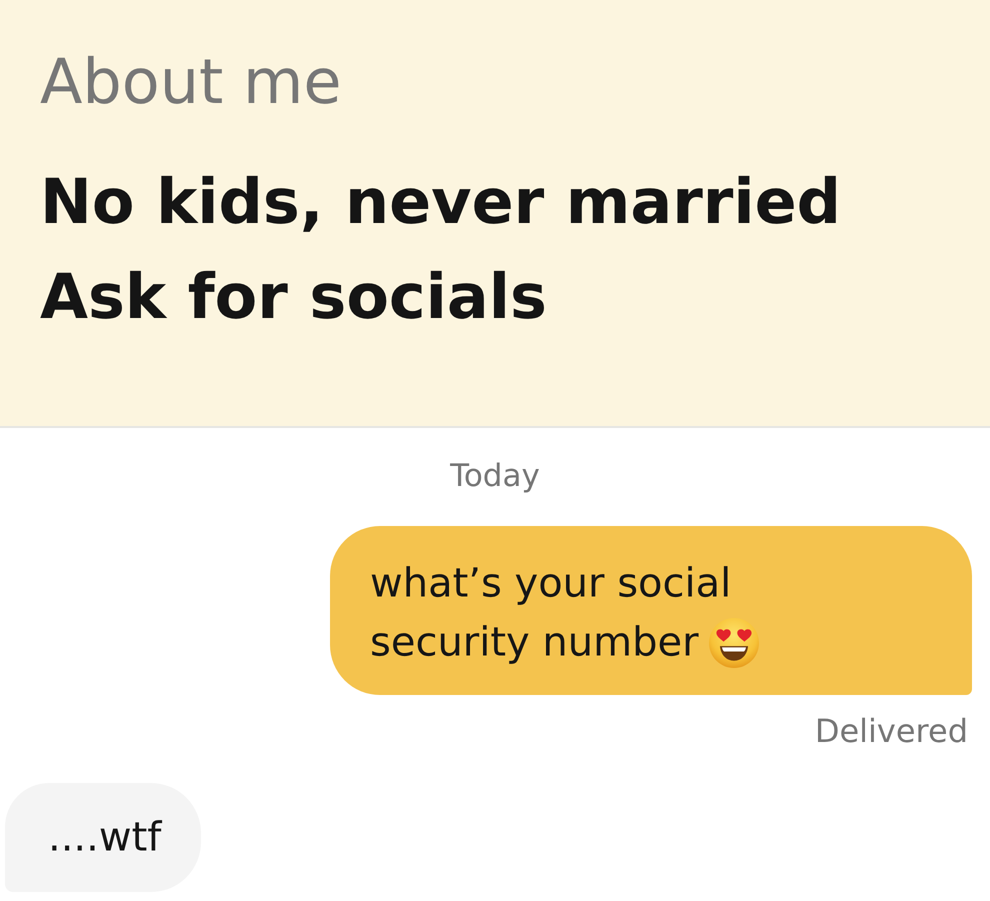  Describe the element at coordinates (551, 613) in the screenshot. I see `message-text: what’s your social security number` at that location.